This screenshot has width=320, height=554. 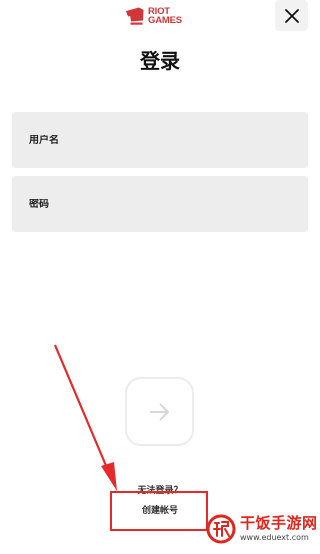 I want to click on close-button, so click(x=291, y=15).